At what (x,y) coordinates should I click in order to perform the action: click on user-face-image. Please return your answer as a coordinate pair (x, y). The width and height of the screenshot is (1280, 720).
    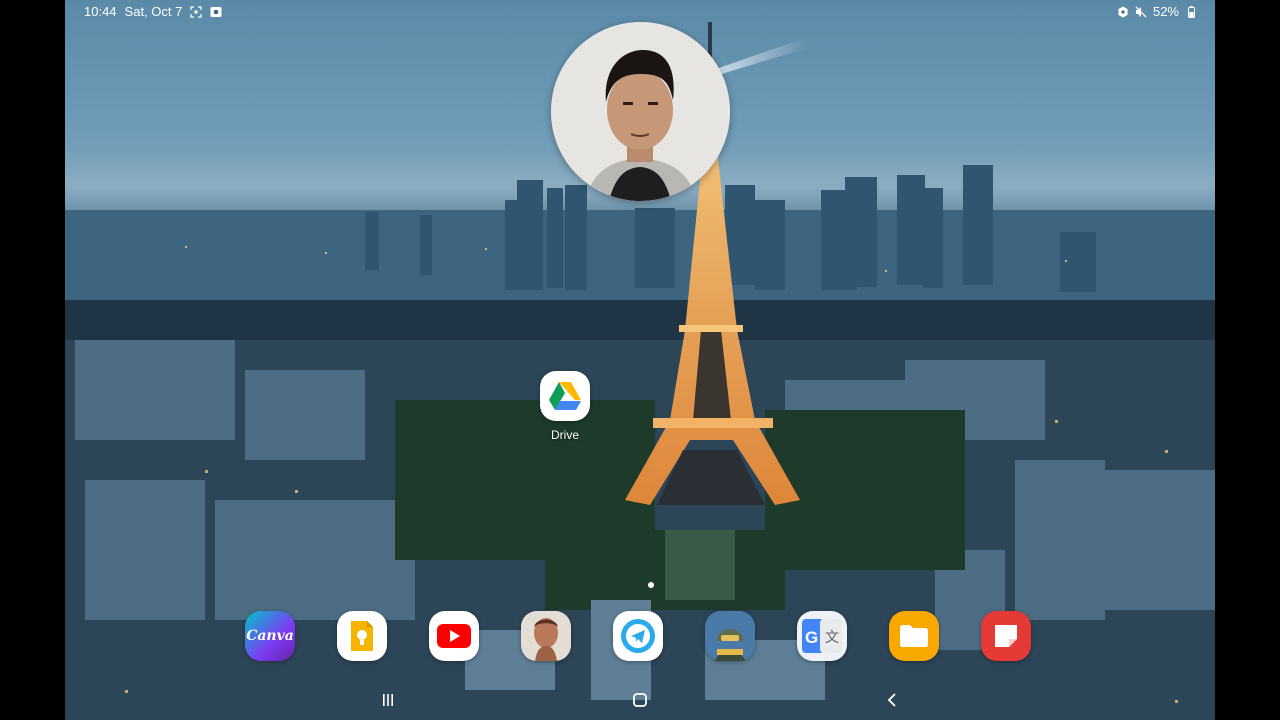
    Looking at the image, I should click on (640, 111).